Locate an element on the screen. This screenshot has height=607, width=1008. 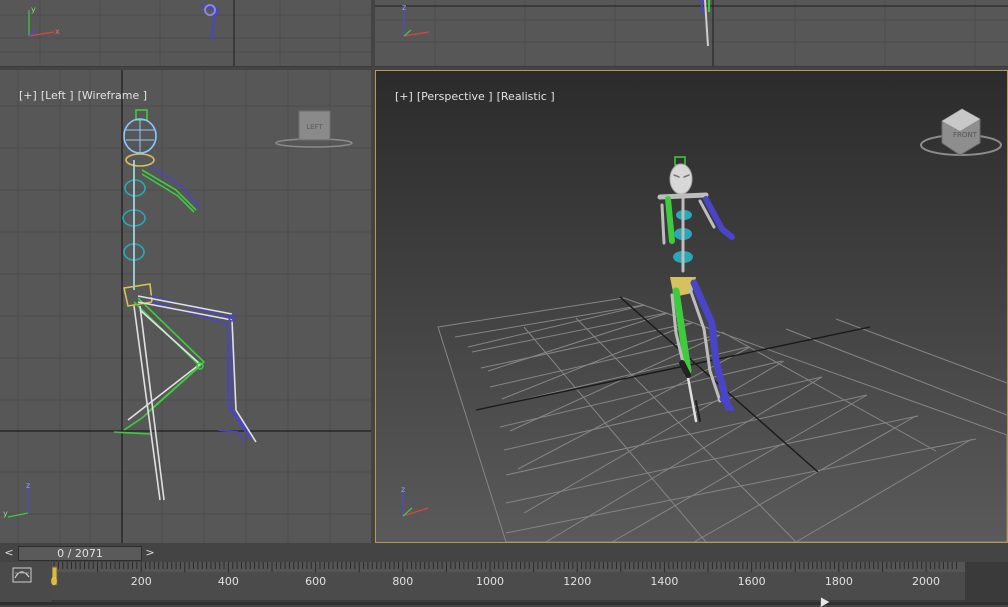
ruler-tick-label: 800 is located at coordinates (403, 581).